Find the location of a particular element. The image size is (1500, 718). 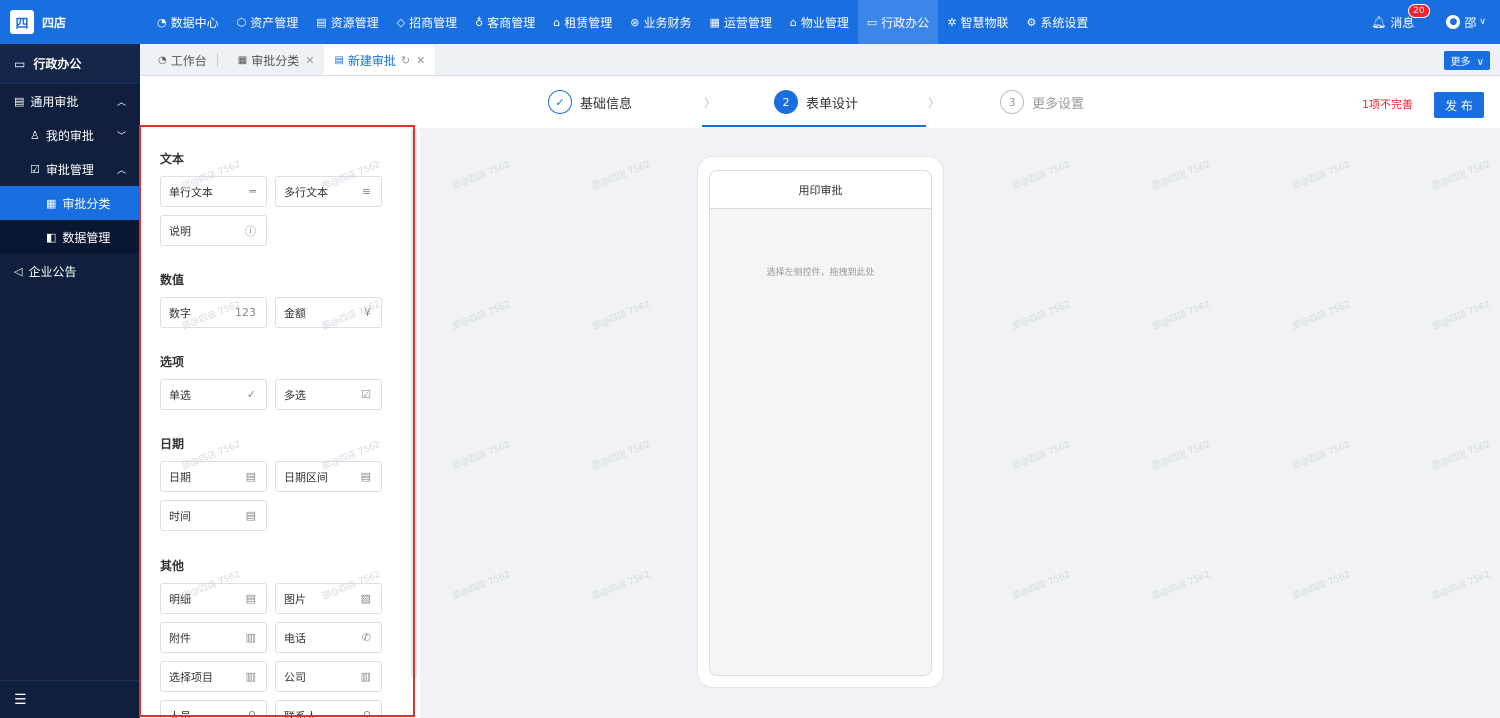

nav-item: ⬡ 资产管理 is located at coordinates (268, 22).